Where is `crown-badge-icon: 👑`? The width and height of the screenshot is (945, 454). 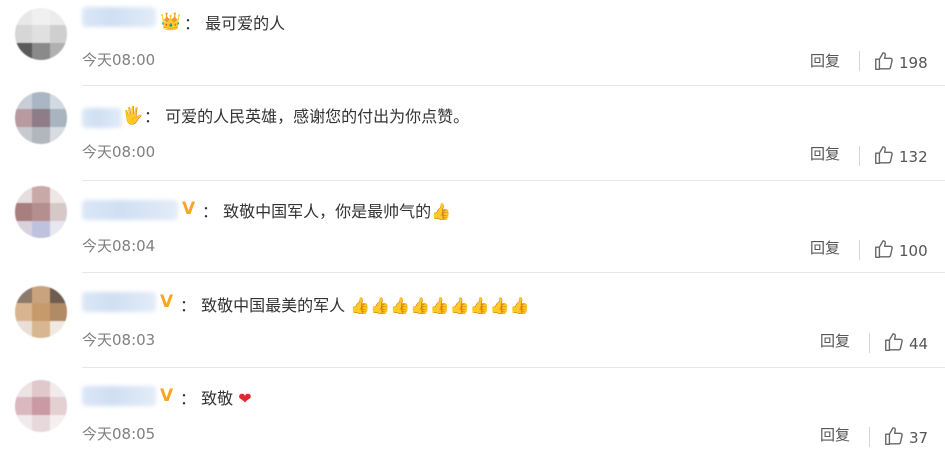 crown-badge-icon: 👑 is located at coordinates (171, 22).